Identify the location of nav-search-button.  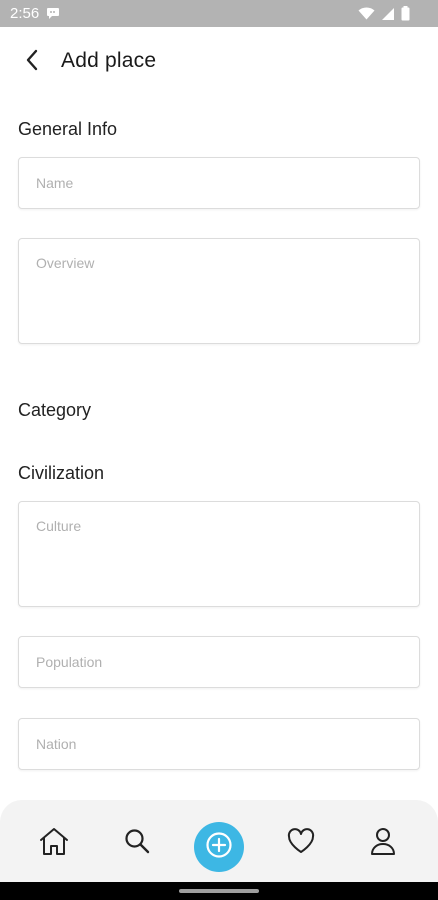
(137, 843).